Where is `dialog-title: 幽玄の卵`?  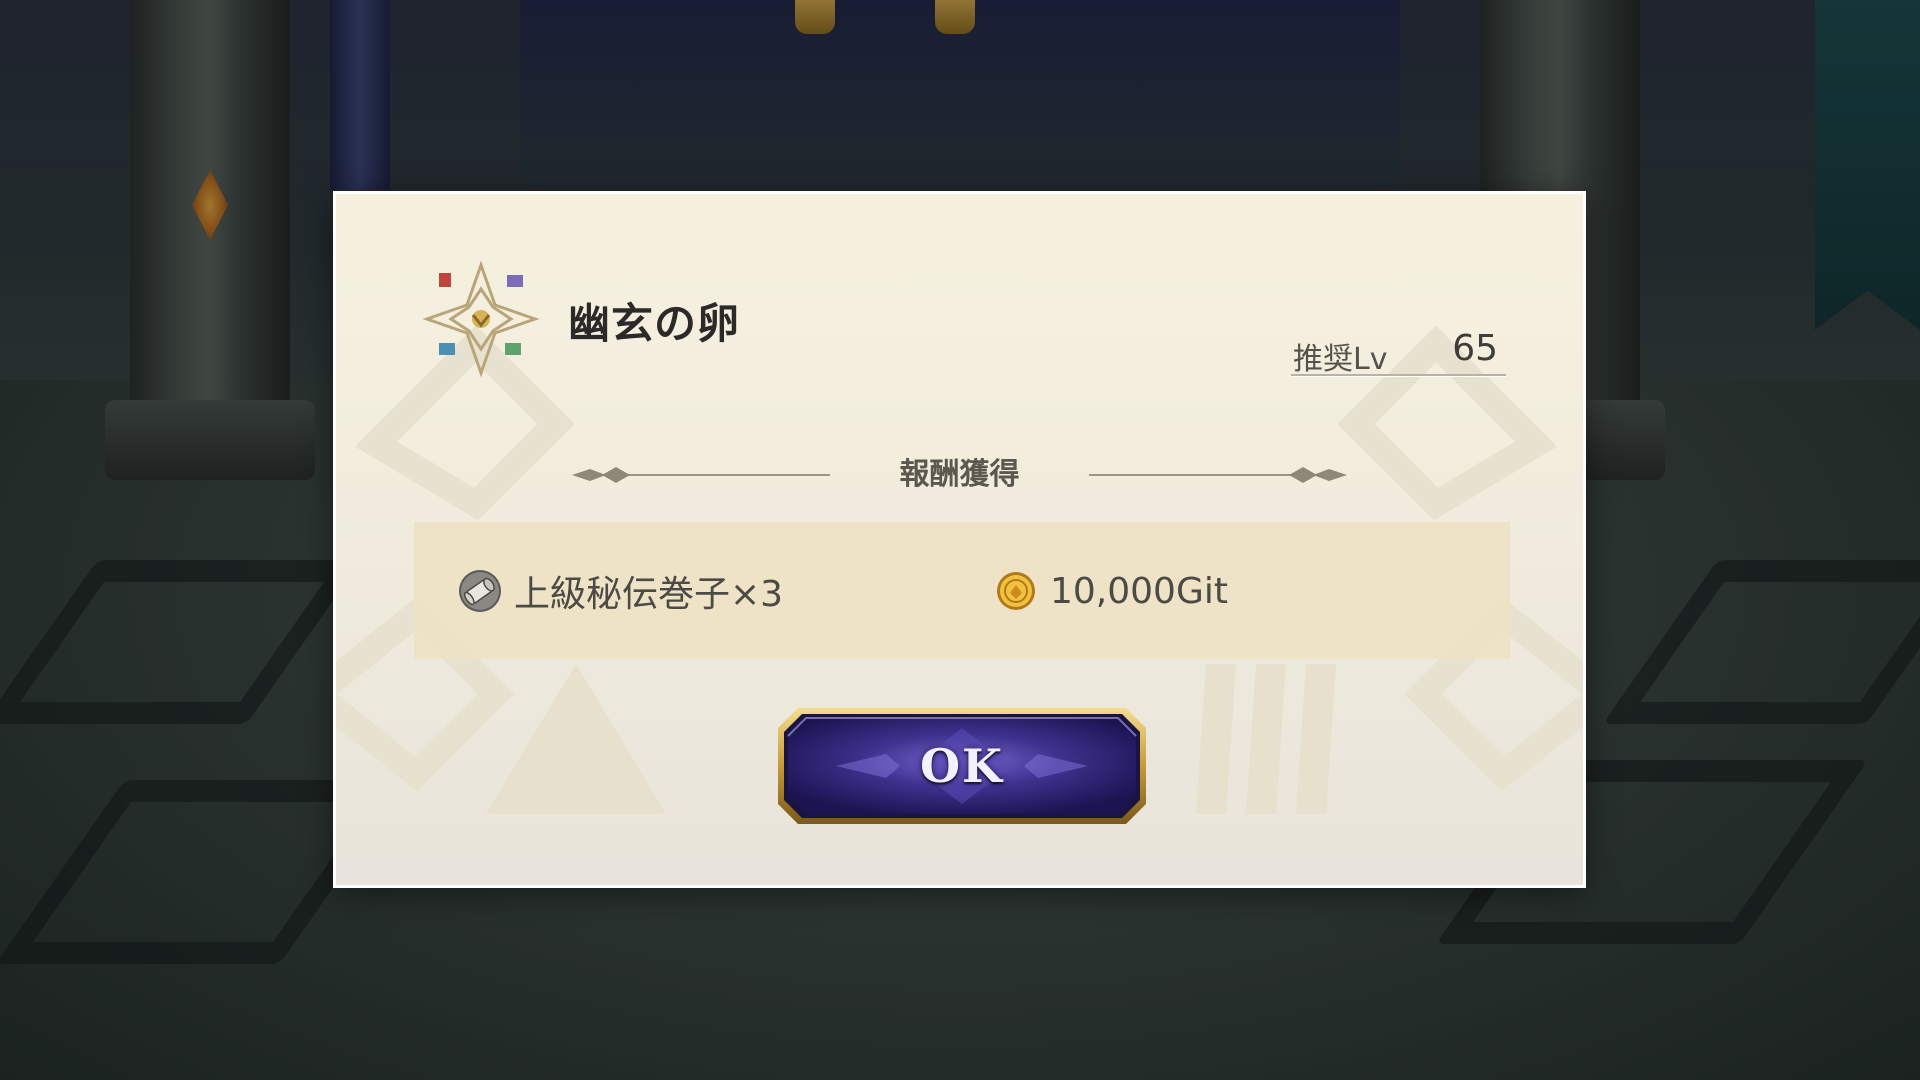 dialog-title: 幽玄の卵 is located at coordinates (654, 323).